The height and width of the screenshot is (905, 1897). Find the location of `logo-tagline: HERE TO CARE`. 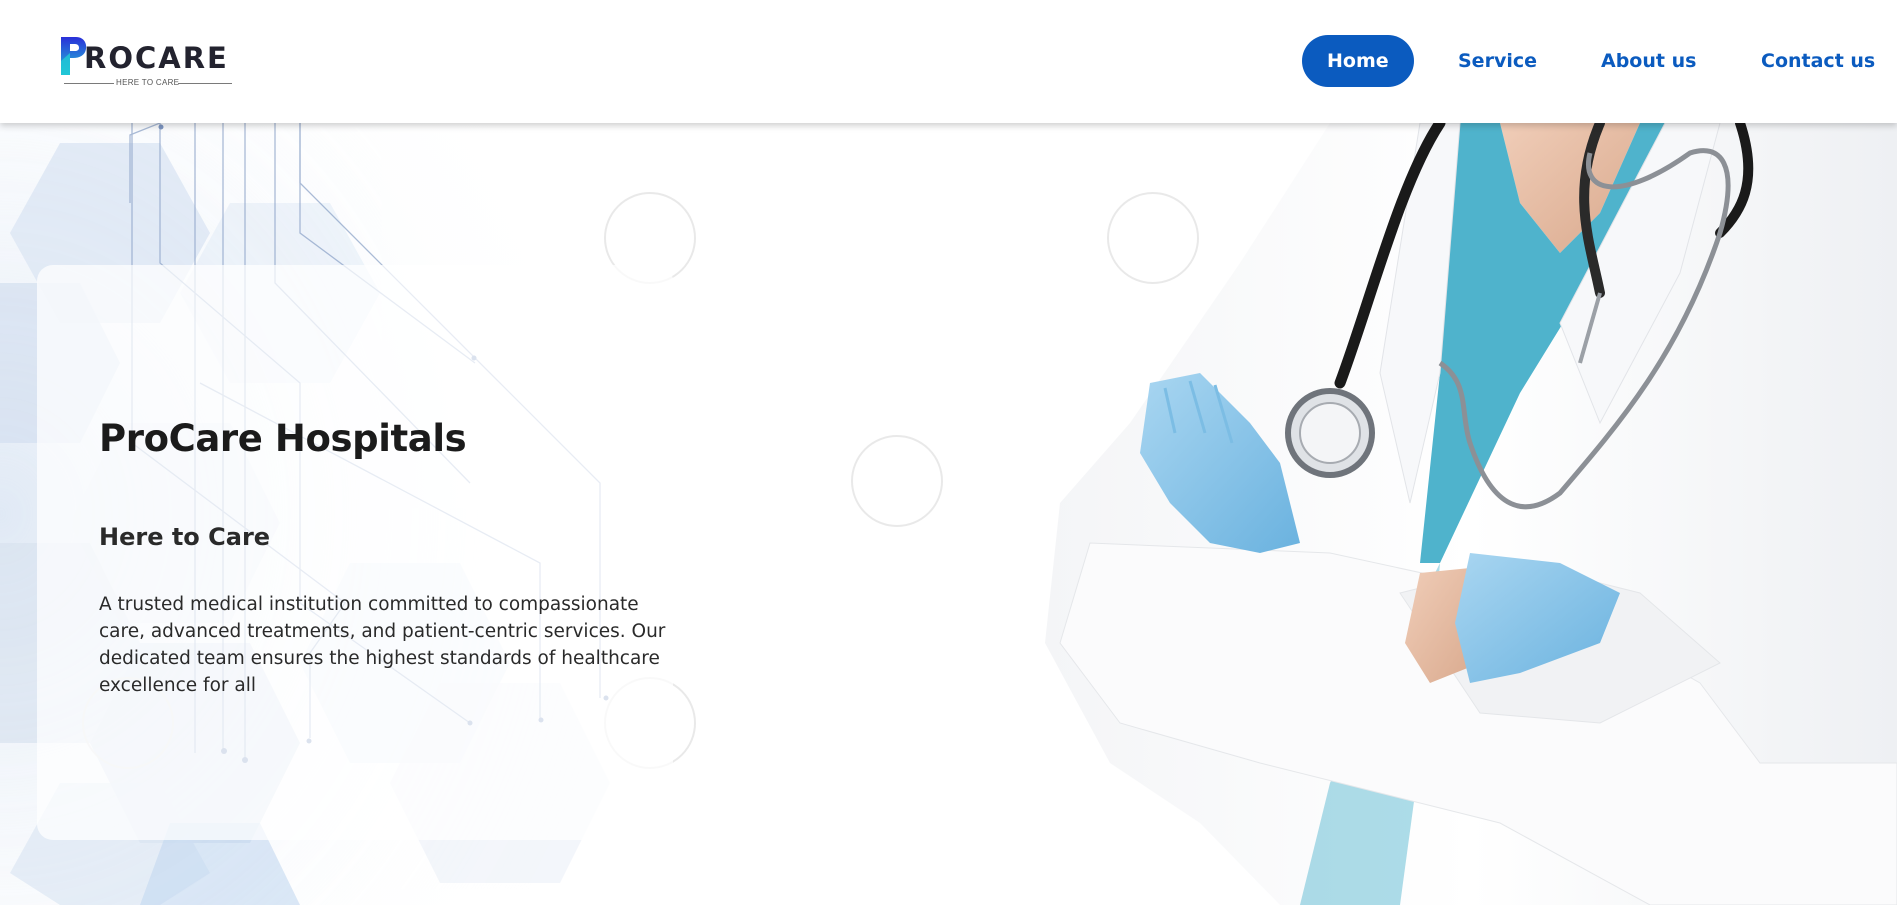

logo-tagline: HERE TO CARE is located at coordinates (148, 82).